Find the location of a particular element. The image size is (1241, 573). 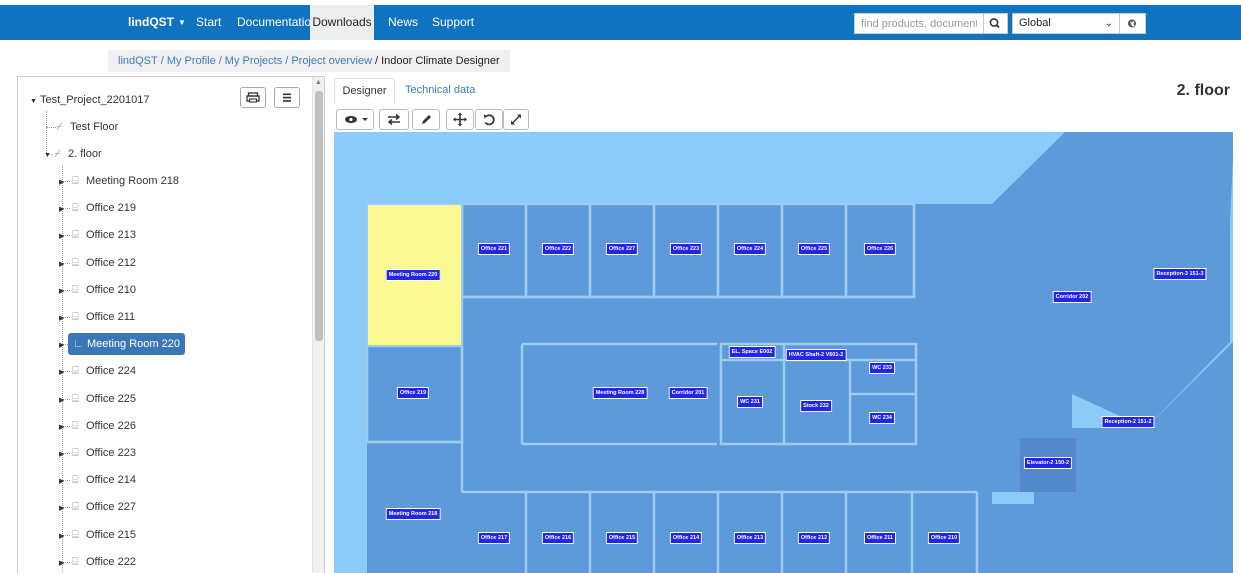

room-label: Office 210 is located at coordinates (944, 538).